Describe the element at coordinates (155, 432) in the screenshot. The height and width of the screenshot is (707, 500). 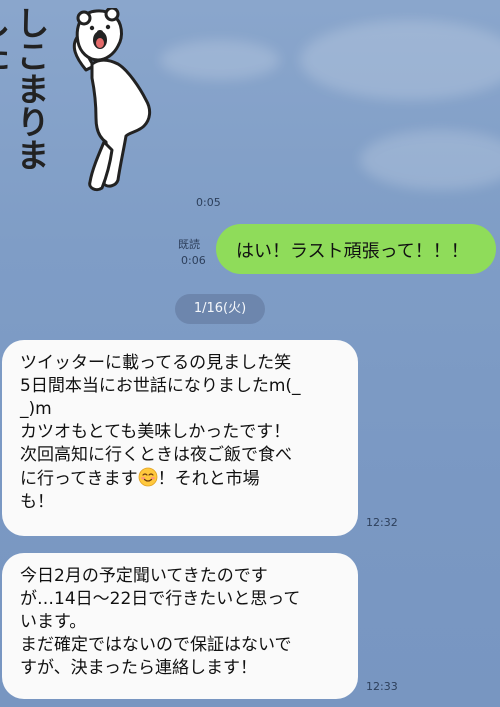
I see `message-line: カツオもとても美味しかったです！` at that location.